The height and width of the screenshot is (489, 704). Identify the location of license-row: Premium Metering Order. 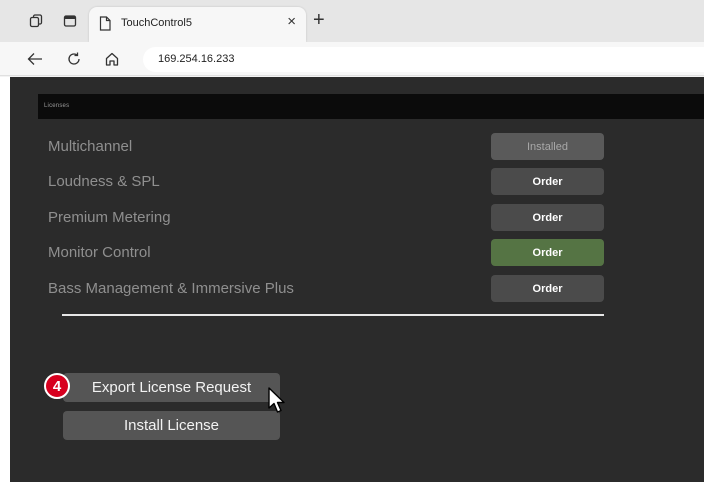
(326, 217).